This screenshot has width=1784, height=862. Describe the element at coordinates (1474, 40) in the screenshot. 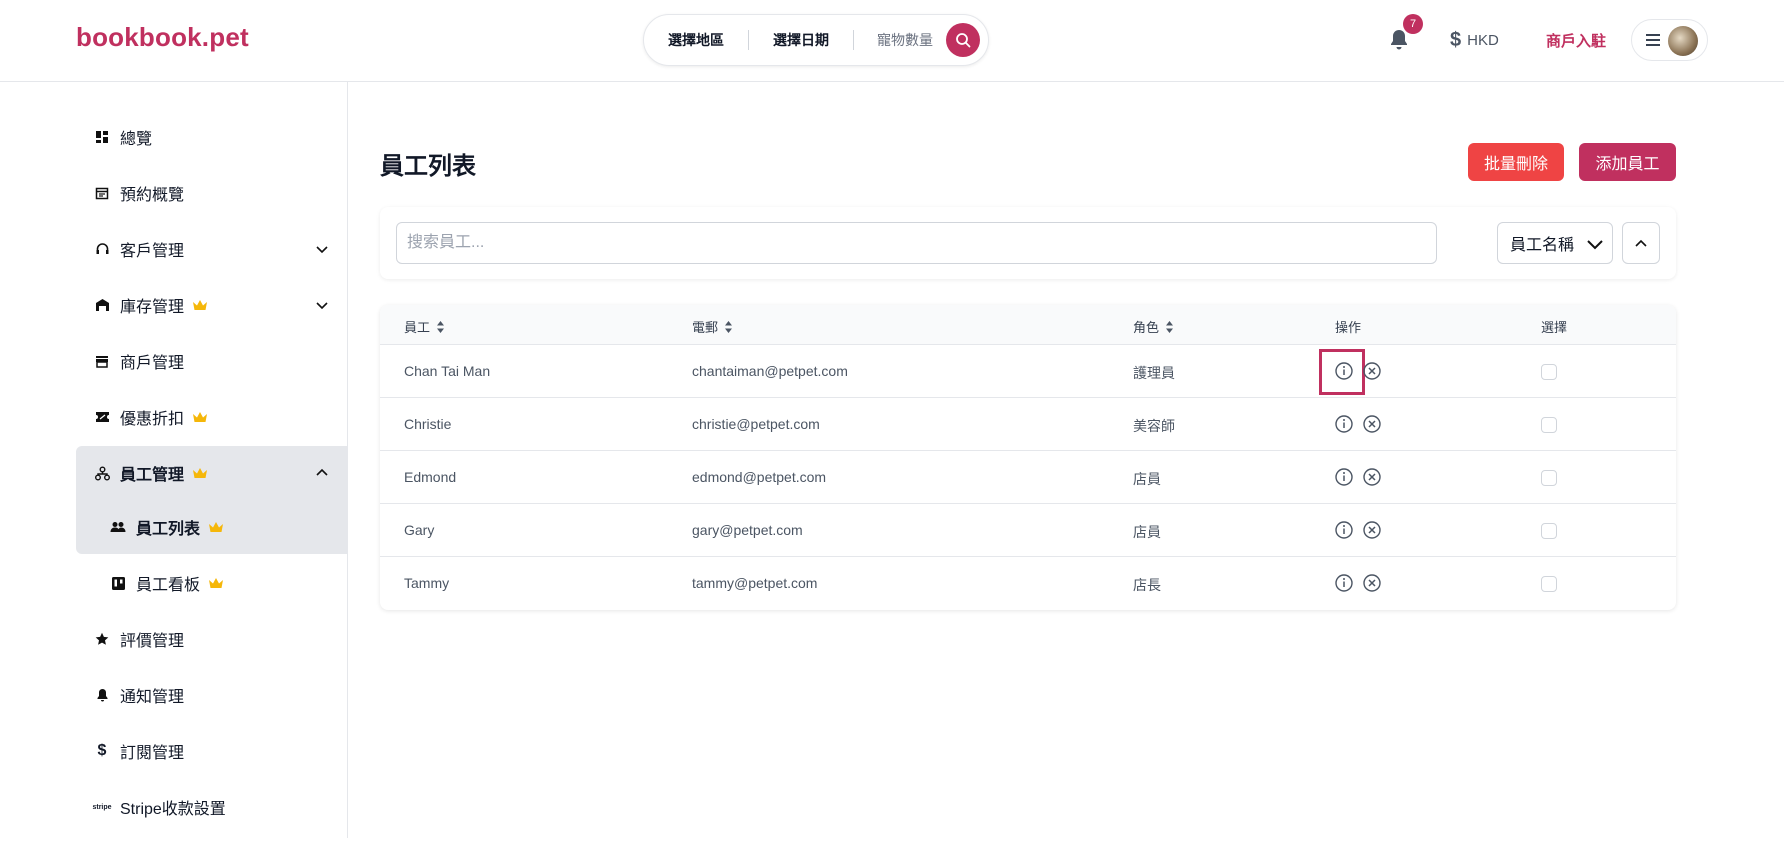

I see `currency-selector: $ HKD` at that location.